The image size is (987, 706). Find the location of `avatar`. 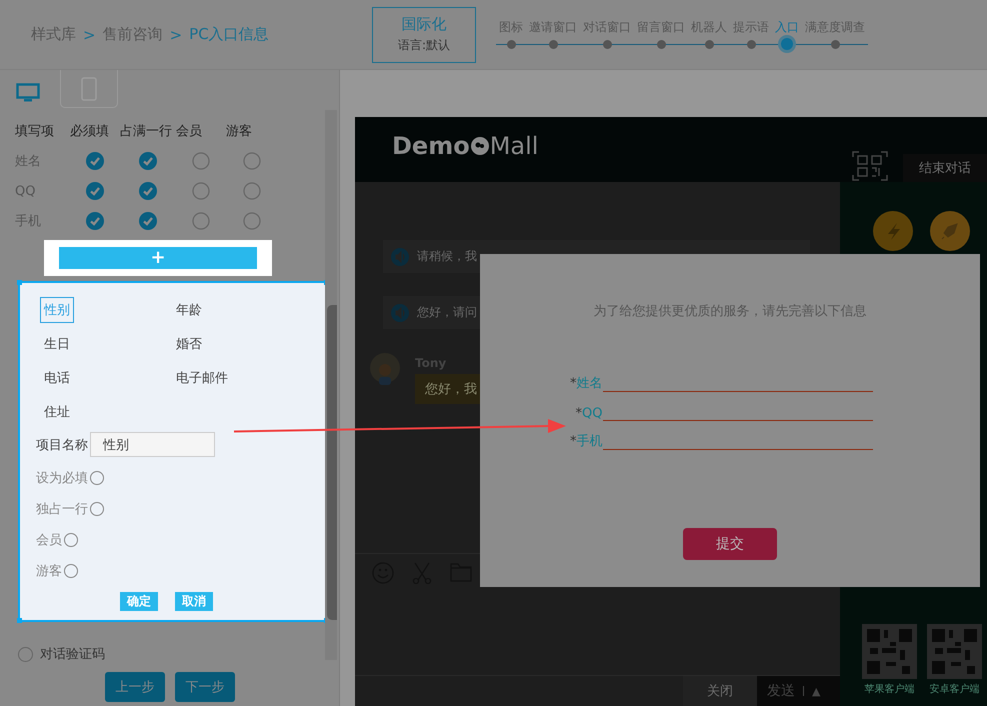

avatar is located at coordinates (385, 370).